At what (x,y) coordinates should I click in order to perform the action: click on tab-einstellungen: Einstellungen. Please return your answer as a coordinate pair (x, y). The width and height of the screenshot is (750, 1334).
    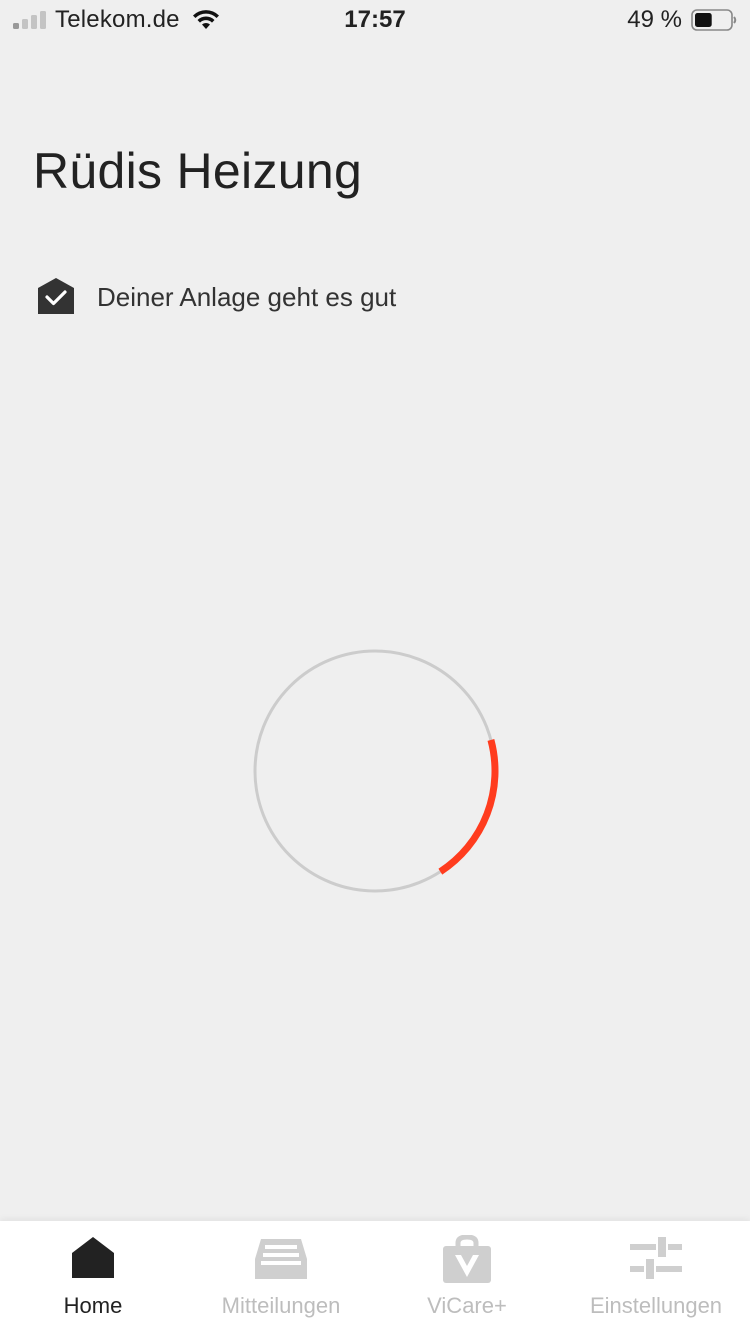
    Looking at the image, I should click on (656, 1277).